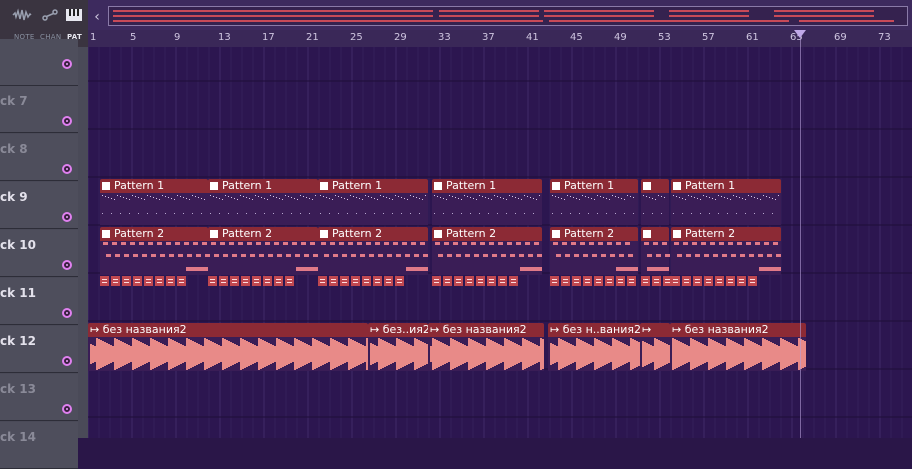 The image size is (912, 469). I want to click on ruler-bar-number: 37, so click(488, 37).